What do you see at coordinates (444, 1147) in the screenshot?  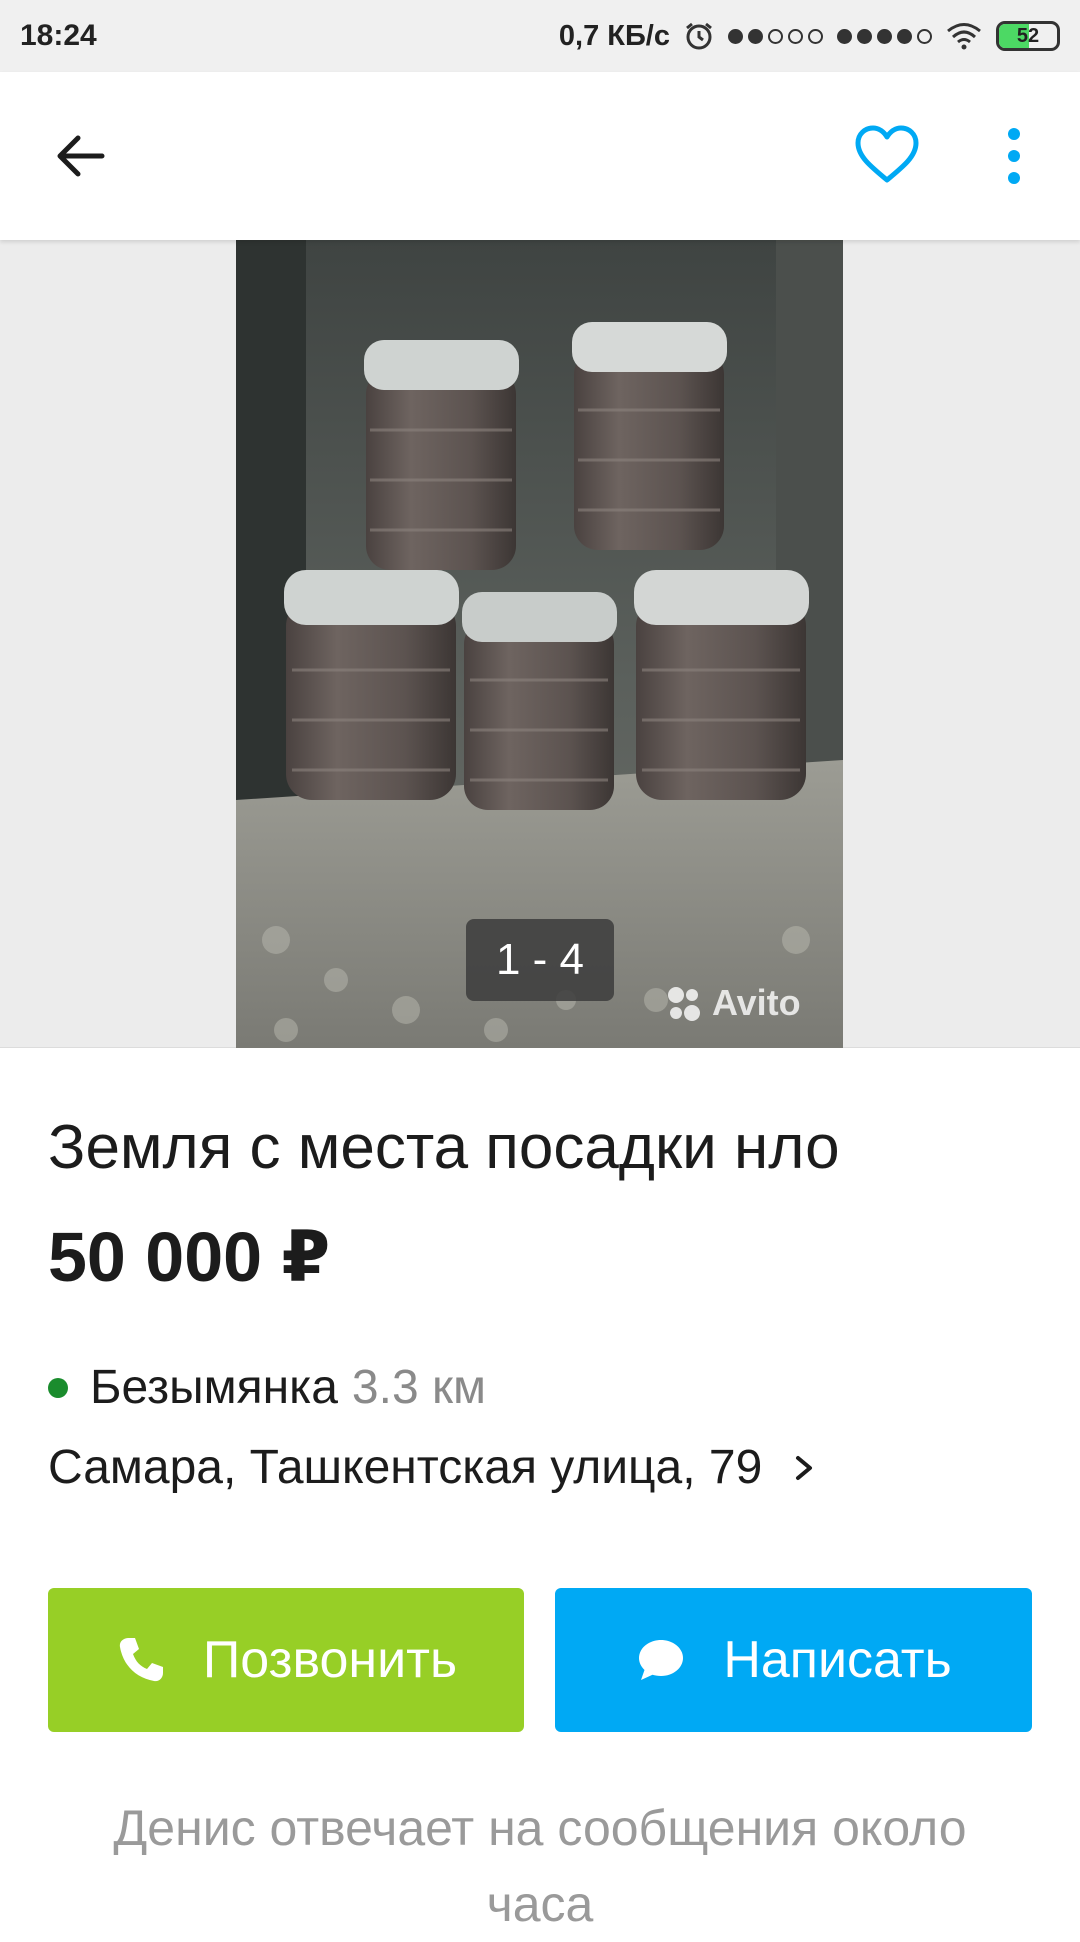 I see `listing-title: Земля с места посадки нло` at bounding box center [444, 1147].